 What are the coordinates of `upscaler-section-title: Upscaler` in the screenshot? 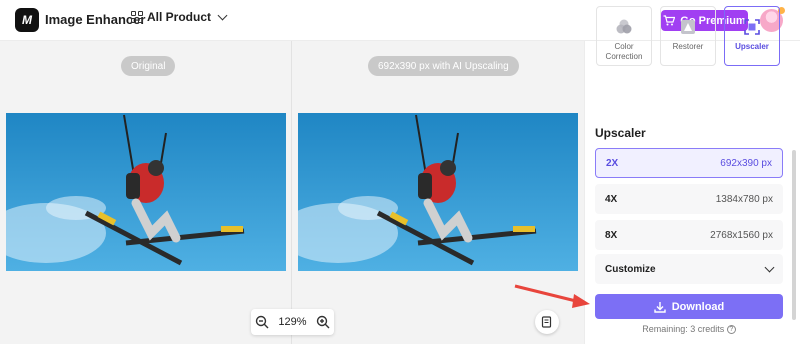 It's located at (620, 133).